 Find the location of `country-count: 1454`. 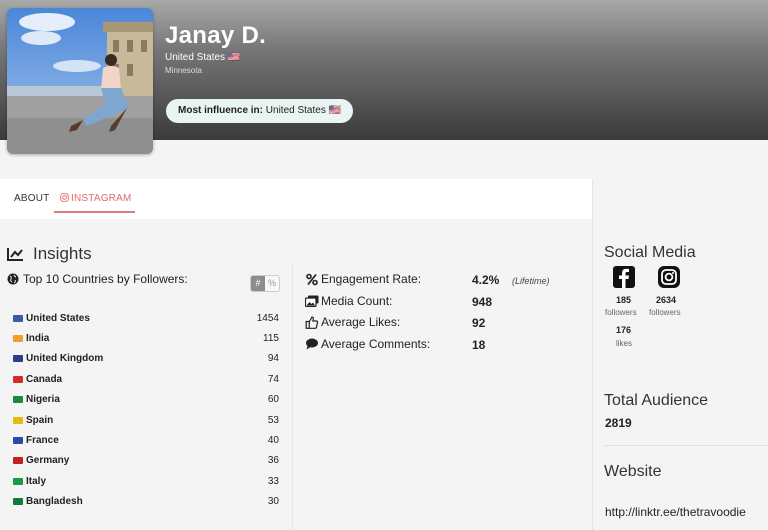

country-count: 1454 is located at coordinates (267, 318).